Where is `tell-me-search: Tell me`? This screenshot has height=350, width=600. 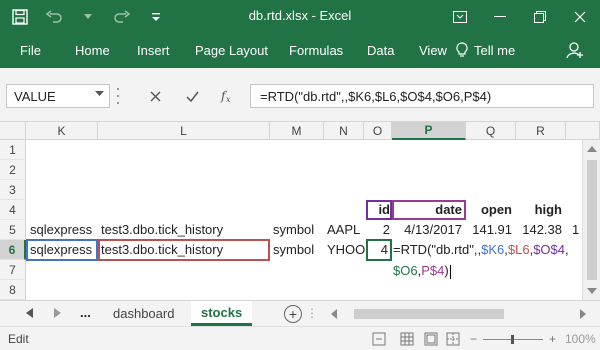 tell-me-search: Tell me is located at coordinates (485, 50).